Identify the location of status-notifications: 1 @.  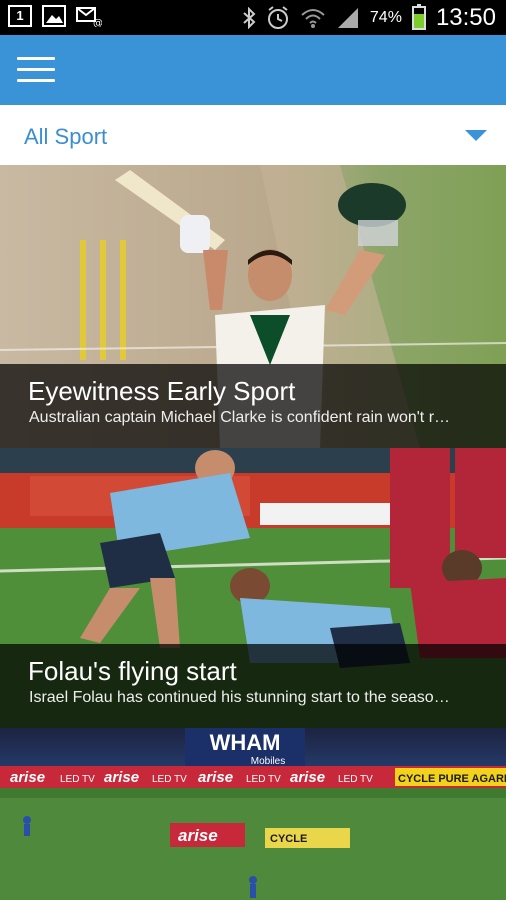
(55, 17).